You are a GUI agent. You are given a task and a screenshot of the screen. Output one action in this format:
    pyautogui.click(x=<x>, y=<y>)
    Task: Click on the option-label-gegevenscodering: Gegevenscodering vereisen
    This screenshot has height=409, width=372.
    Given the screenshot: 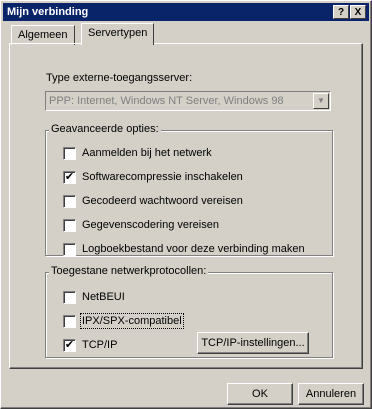 What is the action you would take?
    pyautogui.click(x=150, y=225)
    